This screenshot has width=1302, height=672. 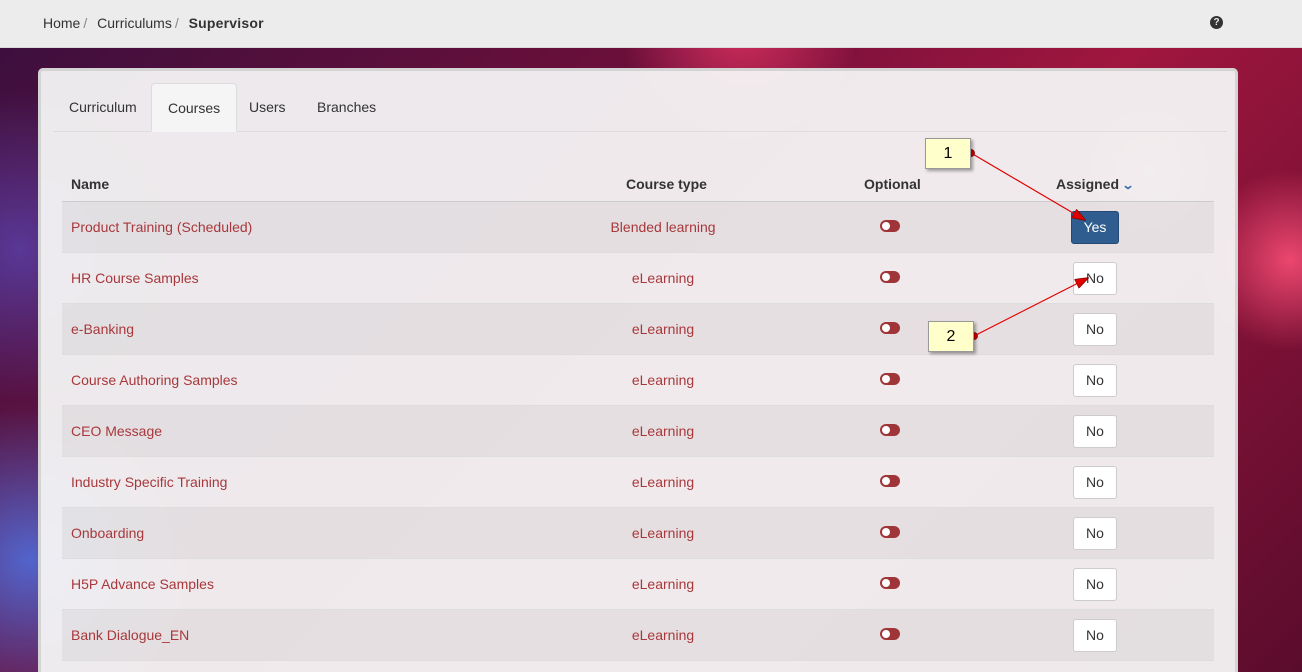 What do you see at coordinates (154, 380) in the screenshot?
I see `course-name-link: Course Authoring Samples` at bounding box center [154, 380].